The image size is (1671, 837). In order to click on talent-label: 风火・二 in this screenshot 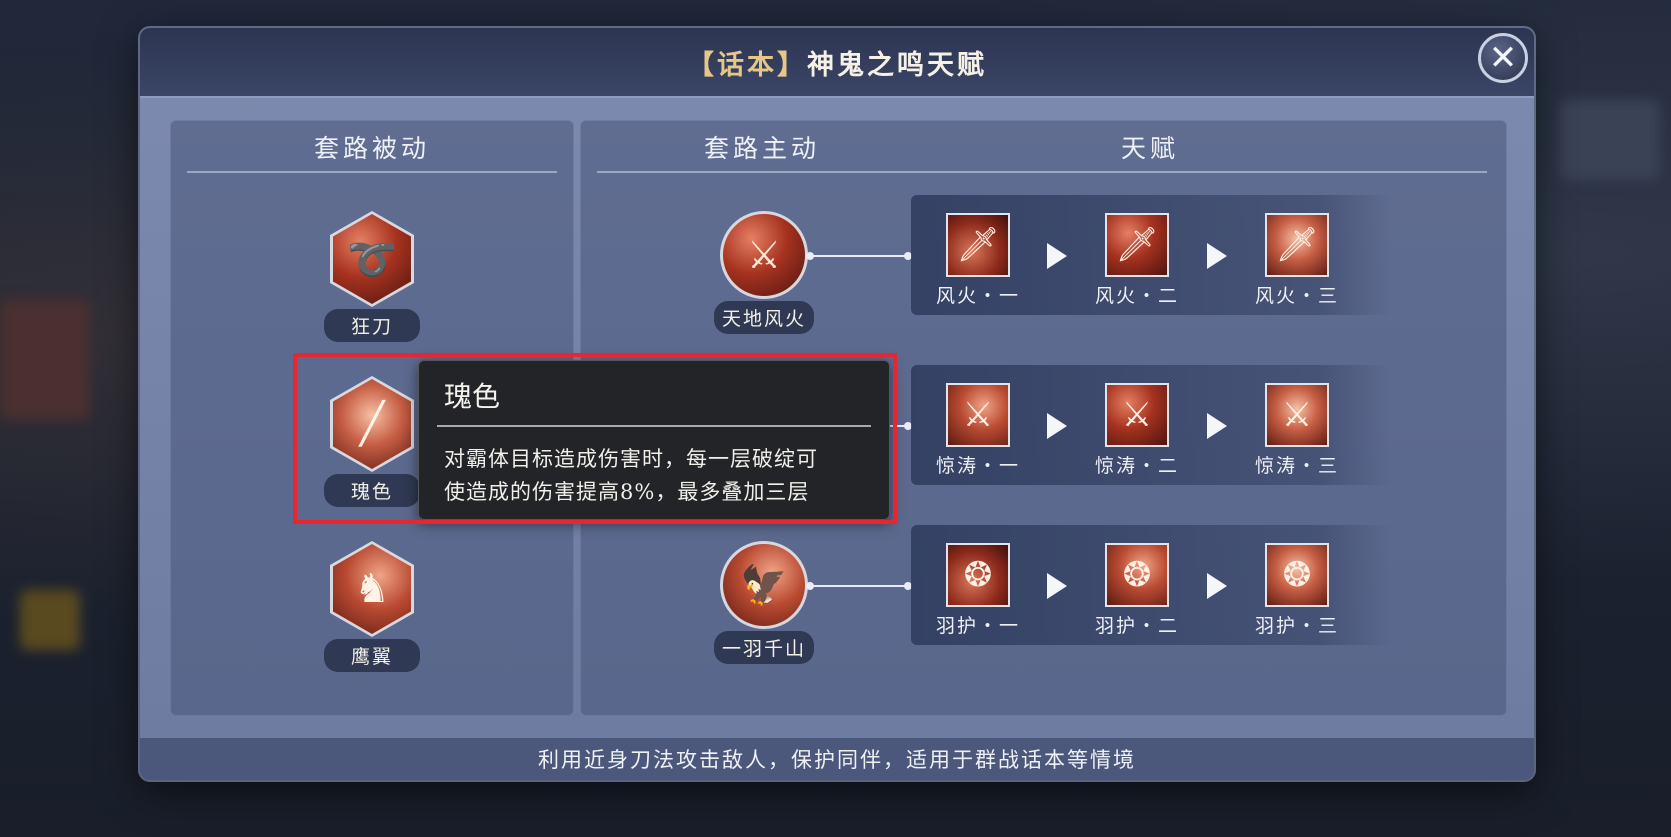, I will do `click(1136, 296)`.